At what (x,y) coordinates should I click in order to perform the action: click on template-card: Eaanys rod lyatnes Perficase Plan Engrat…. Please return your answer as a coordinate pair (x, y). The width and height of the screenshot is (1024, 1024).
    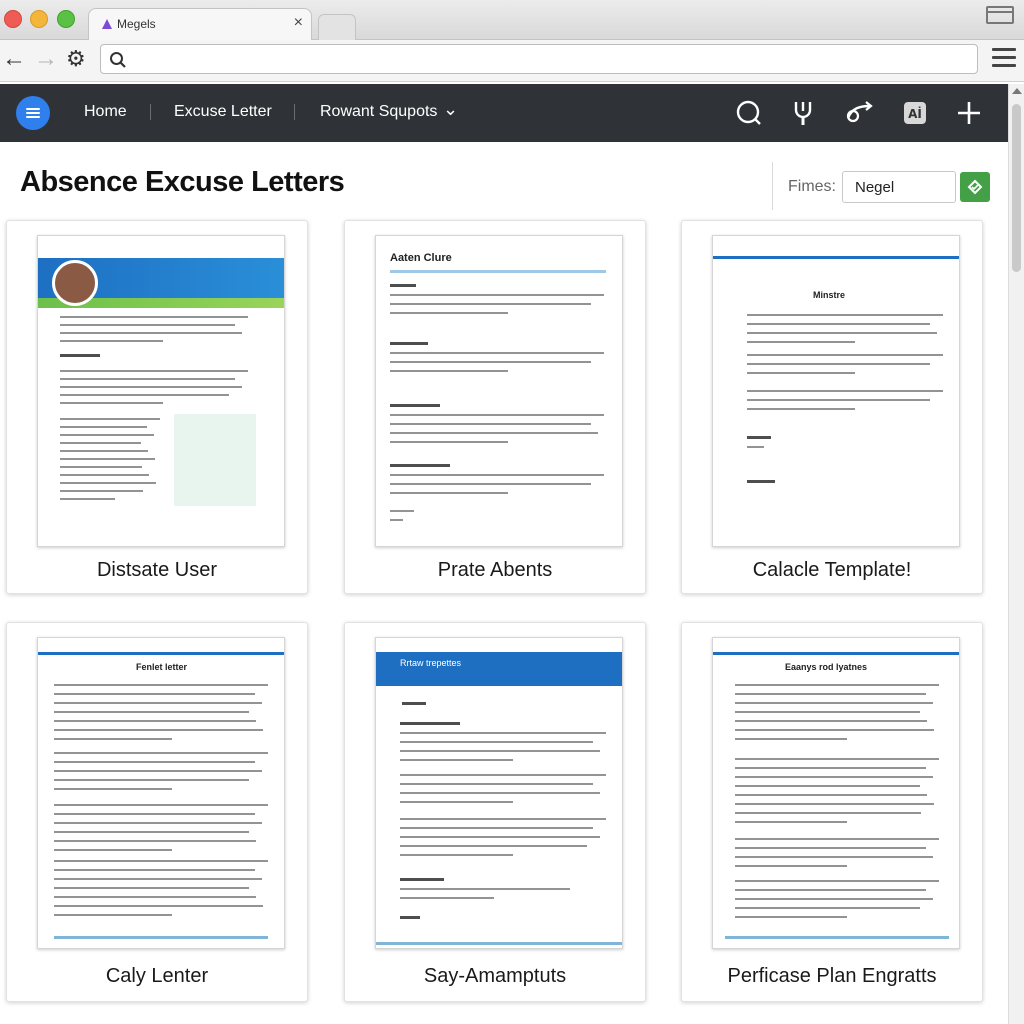
    Looking at the image, I should click on (832, 812).